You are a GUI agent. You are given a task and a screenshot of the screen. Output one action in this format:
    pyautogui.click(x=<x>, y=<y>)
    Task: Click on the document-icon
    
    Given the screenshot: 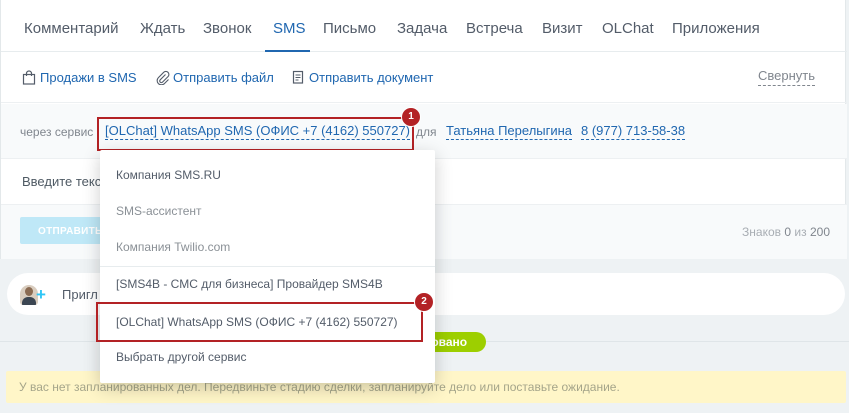 What is the action you would take?
    pyautogui.click(x=298, y=77)
    